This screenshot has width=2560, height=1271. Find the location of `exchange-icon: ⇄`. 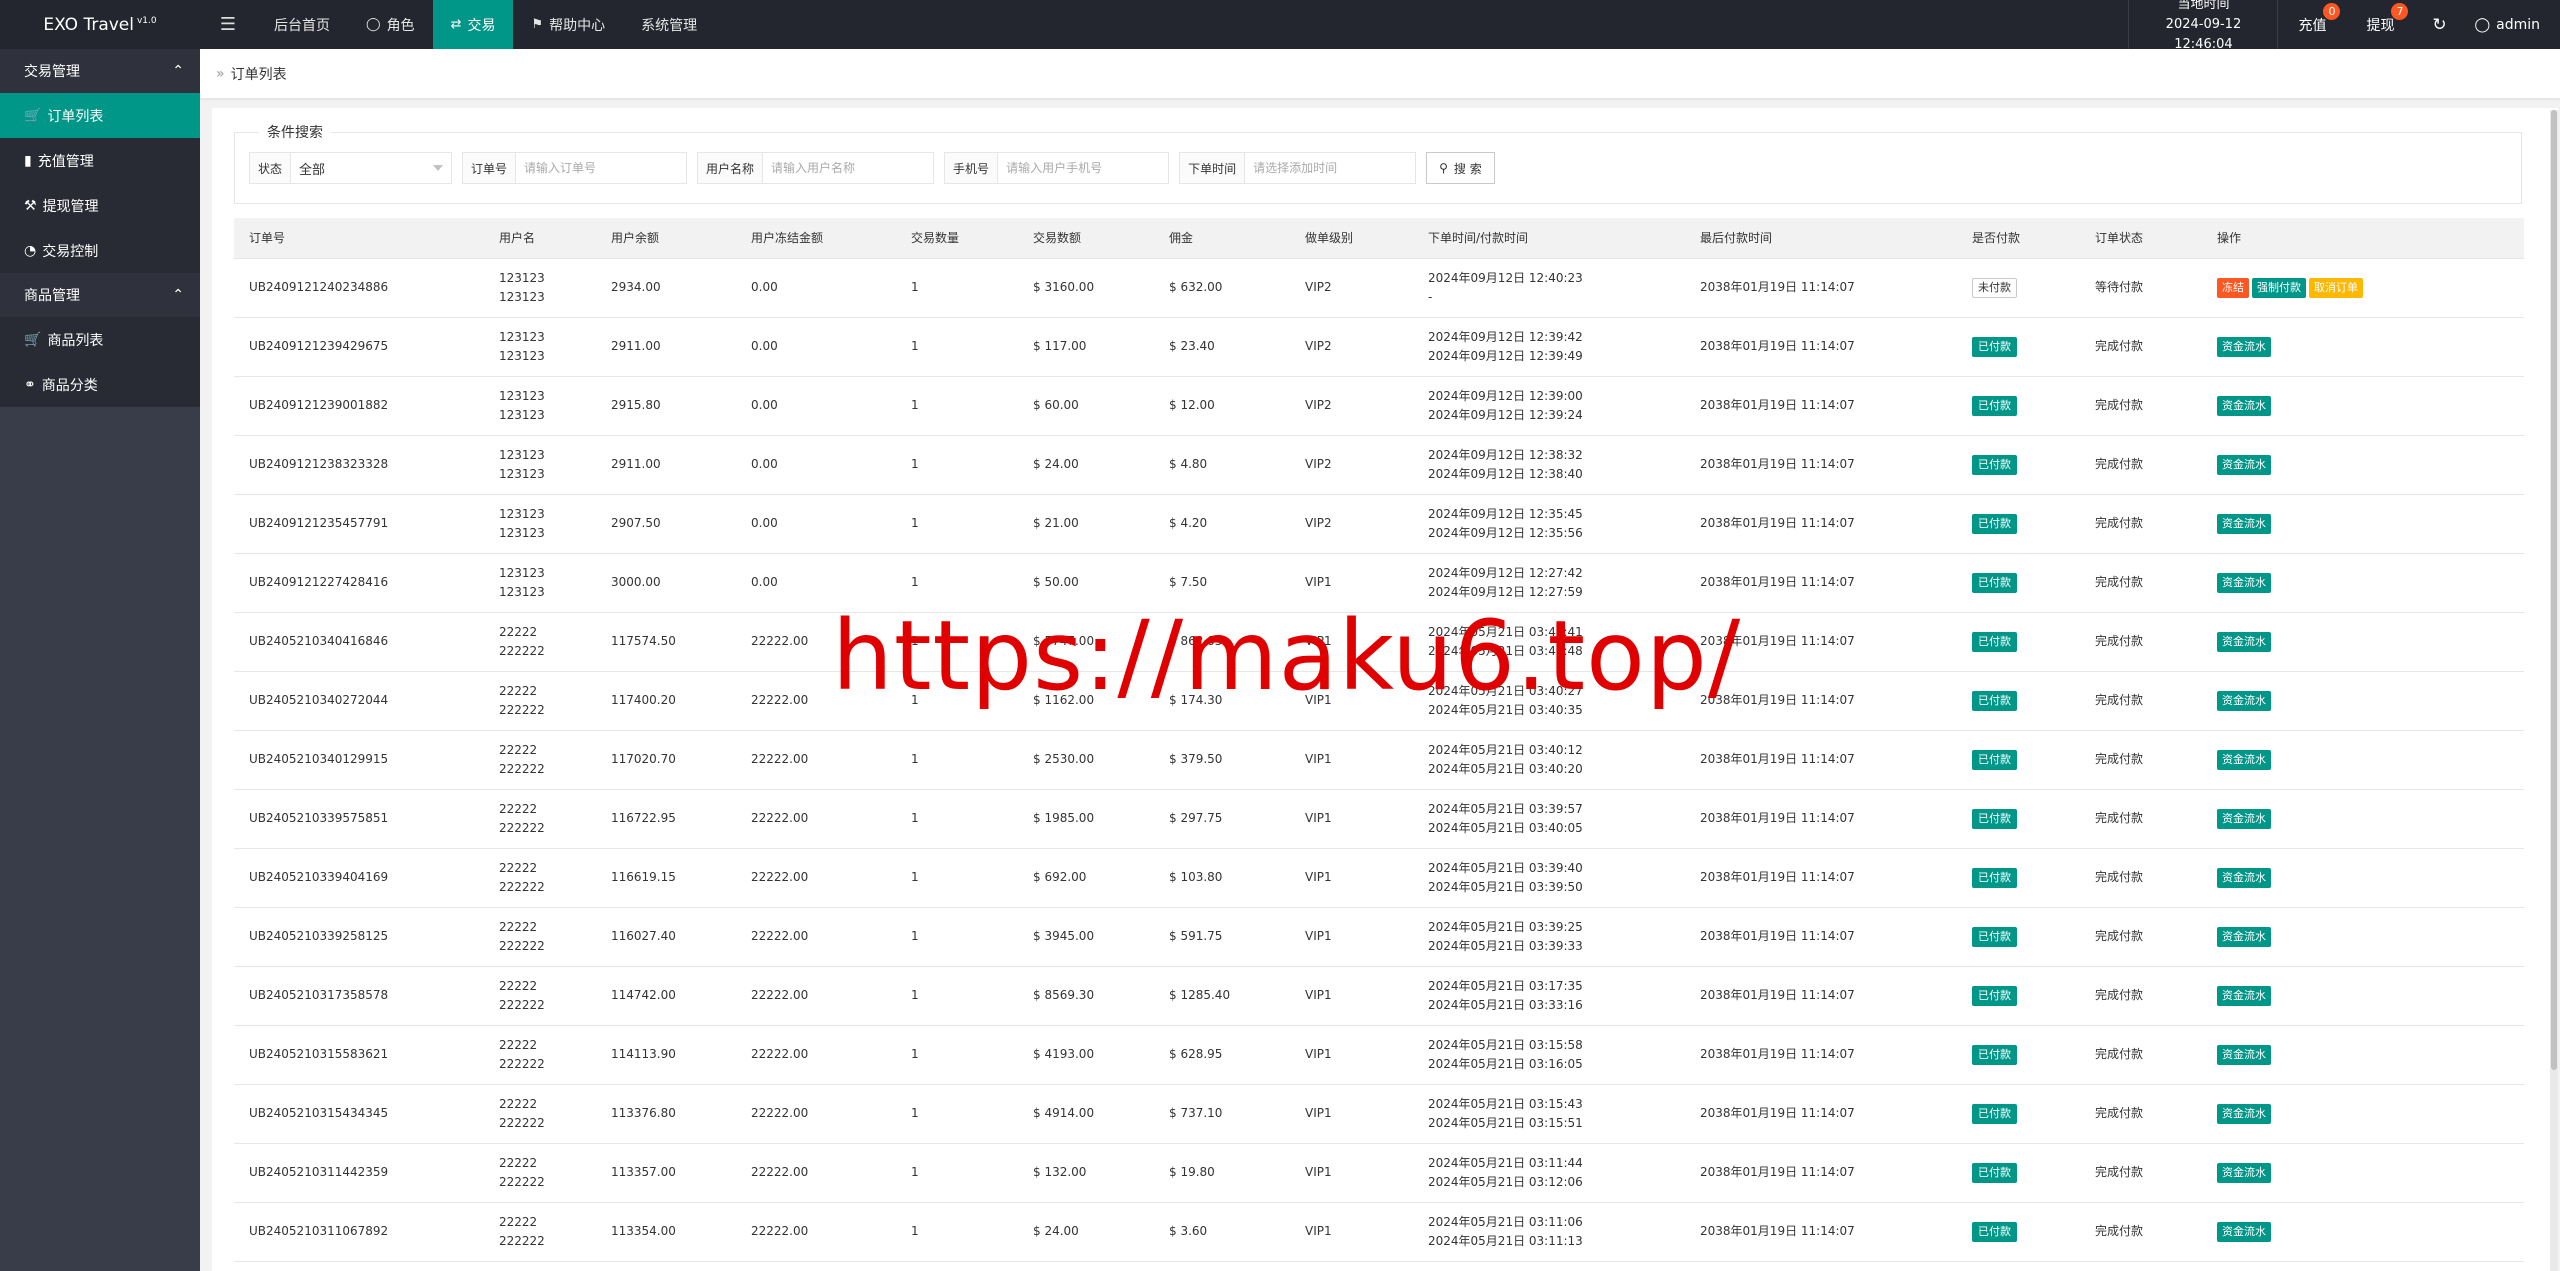

exchange-icon: ⇄ is located at coordinates (456, 24).